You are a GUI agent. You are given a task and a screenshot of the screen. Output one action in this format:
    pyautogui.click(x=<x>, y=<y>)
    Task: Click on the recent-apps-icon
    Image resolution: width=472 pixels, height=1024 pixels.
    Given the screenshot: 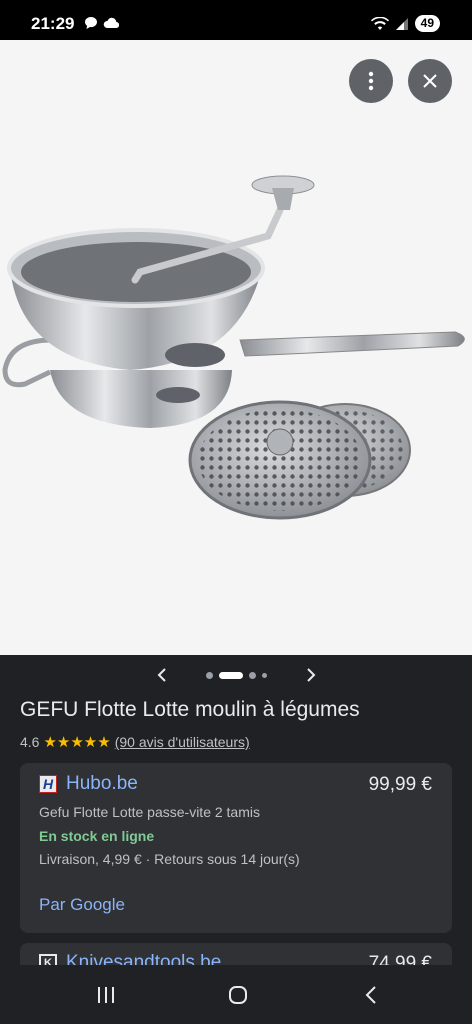 What is the action you would take?
    pyautogui.click(x=106, y=995)
    